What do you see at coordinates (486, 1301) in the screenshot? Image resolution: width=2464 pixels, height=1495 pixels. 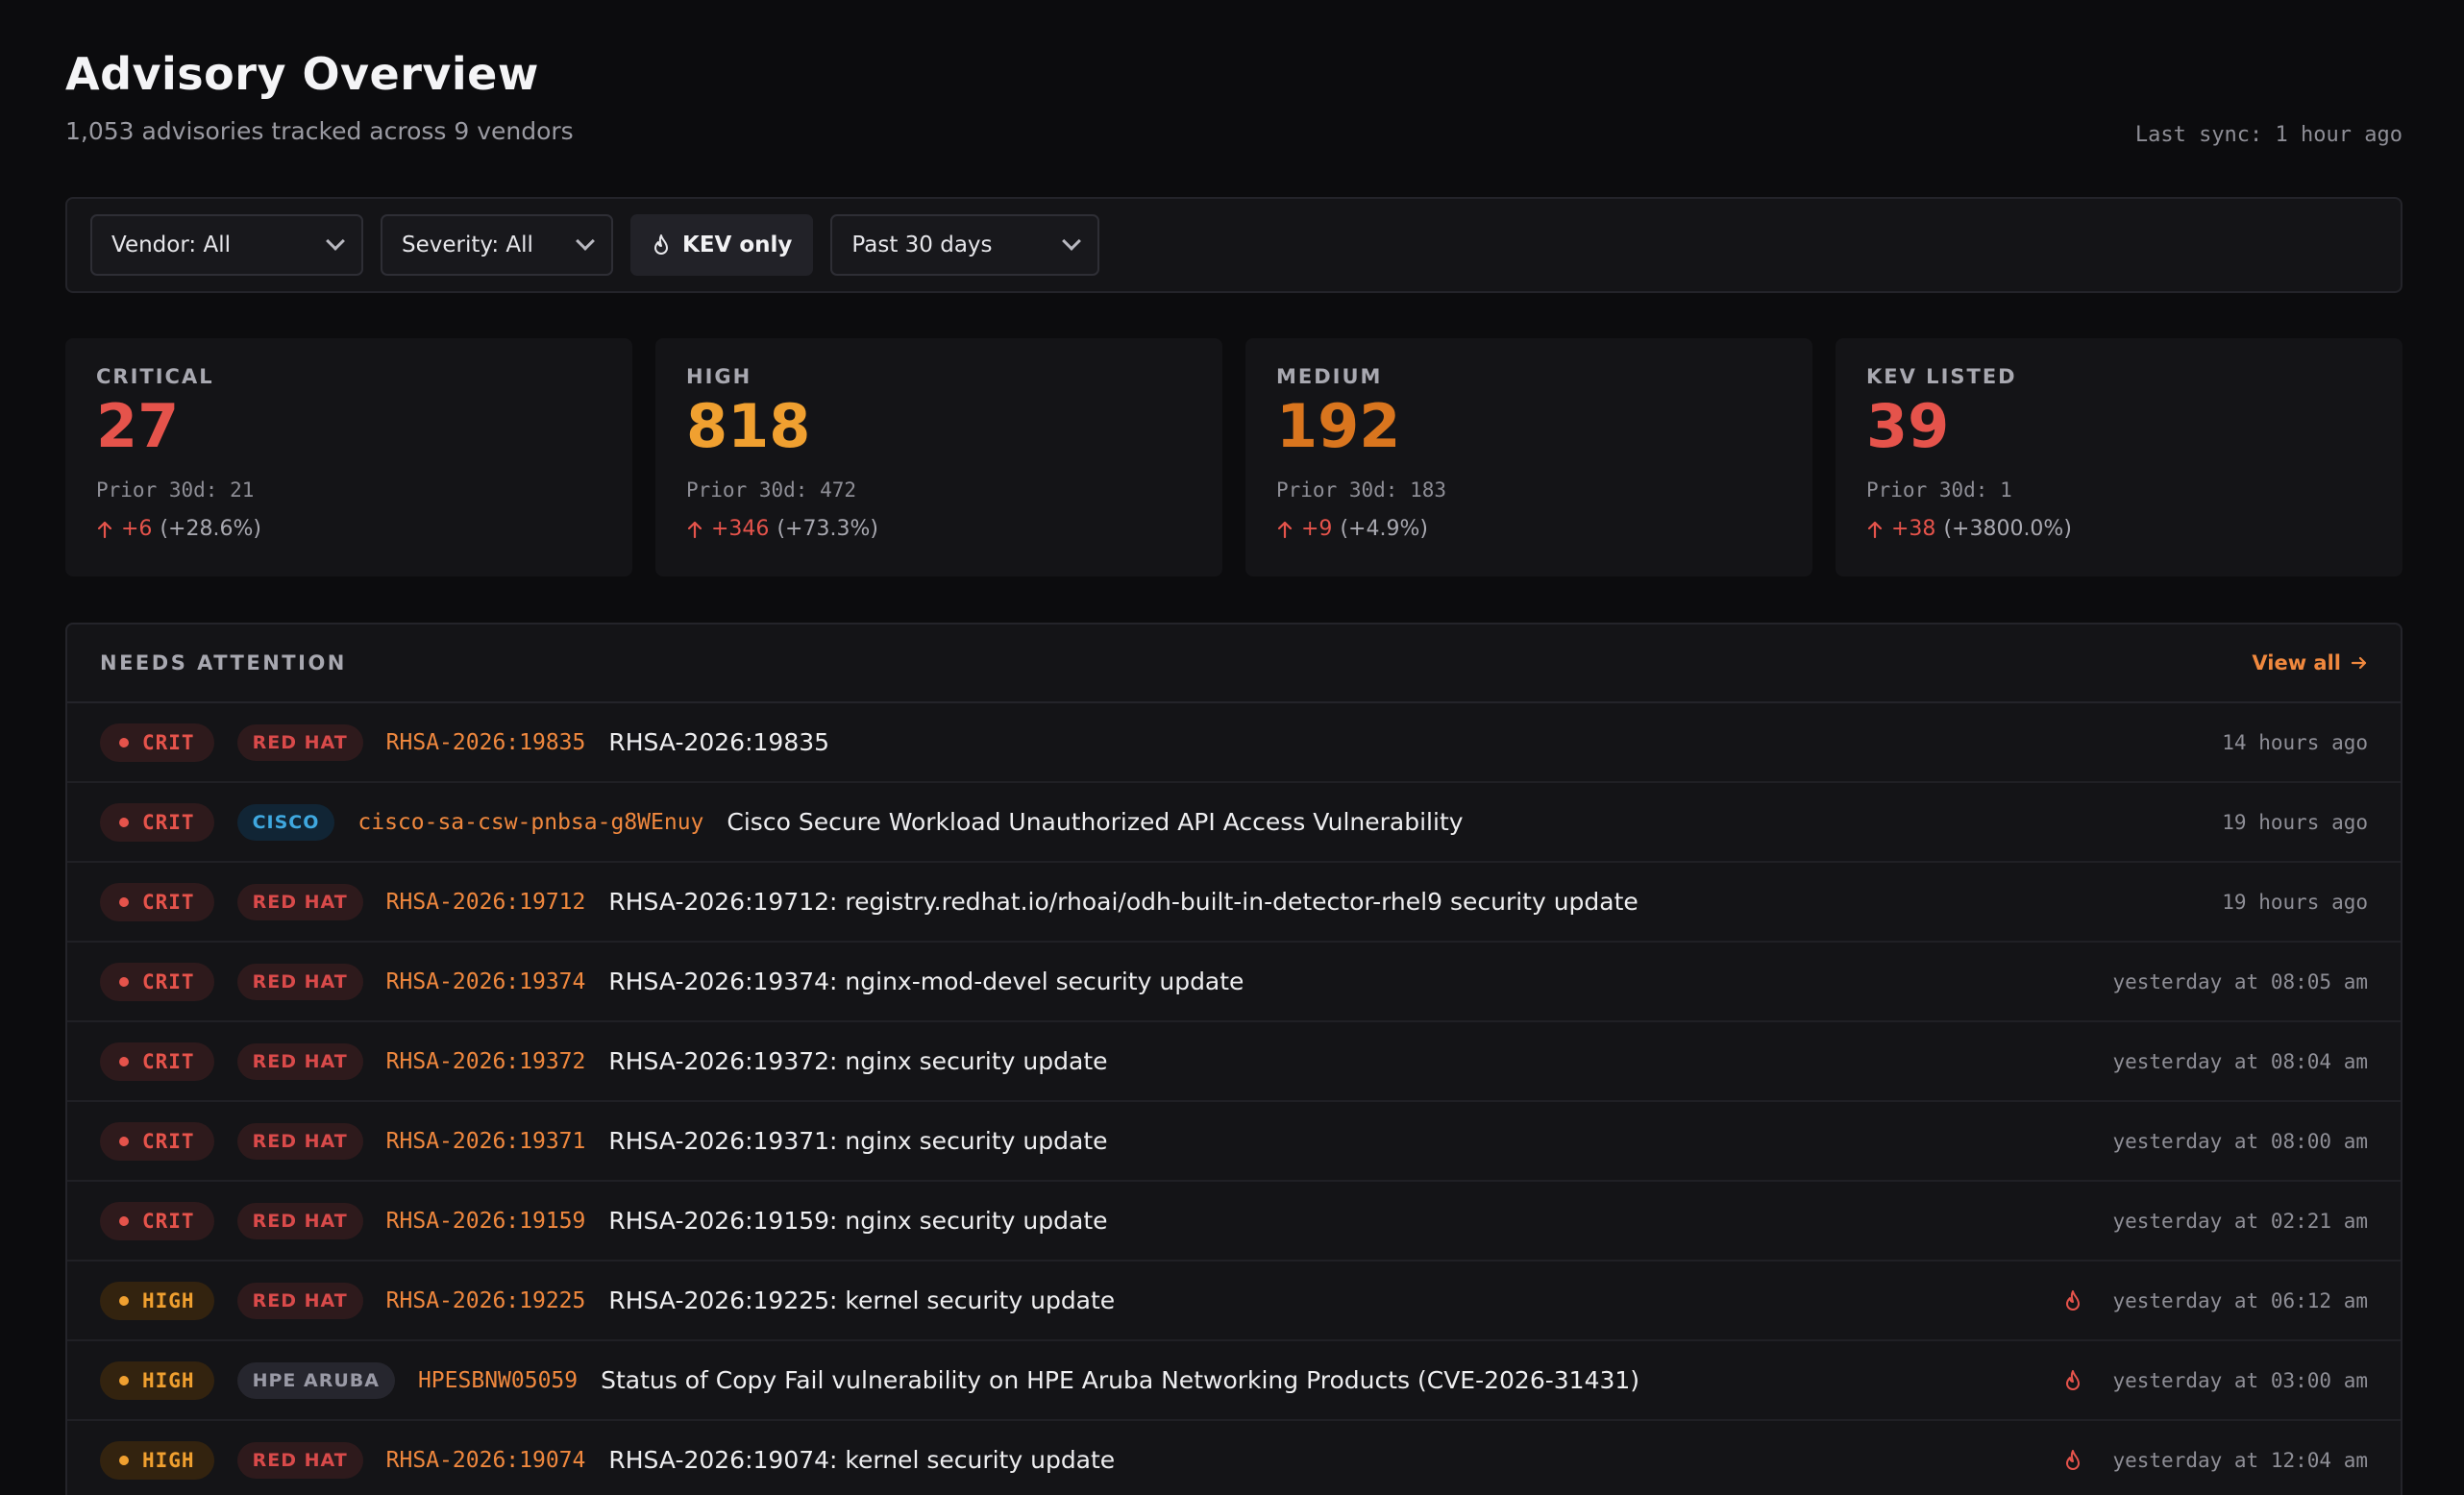 I see `advisory-id-link: RHSA-2026:19225` at bounding box center [486, 1301].